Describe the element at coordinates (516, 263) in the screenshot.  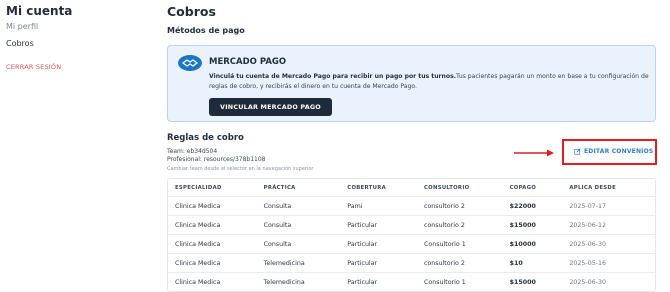
I see `copay-cell: $10` at that location.